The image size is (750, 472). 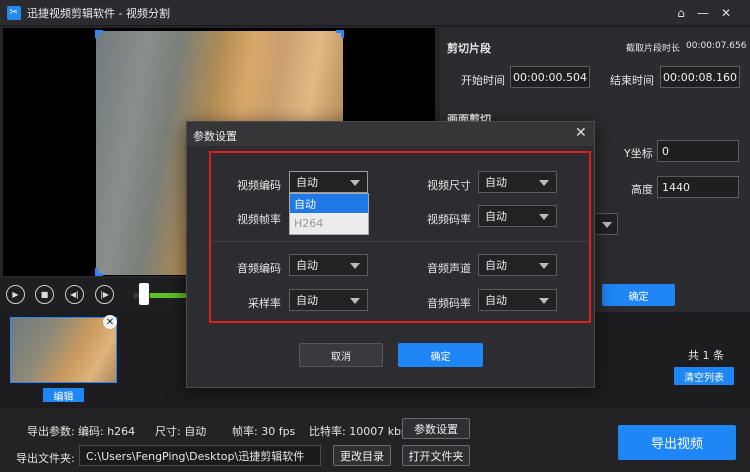 What do you see at coordinates (642, 189) in the screenshot?
I see `height-label: 高度` at bounding box center [642, 189].